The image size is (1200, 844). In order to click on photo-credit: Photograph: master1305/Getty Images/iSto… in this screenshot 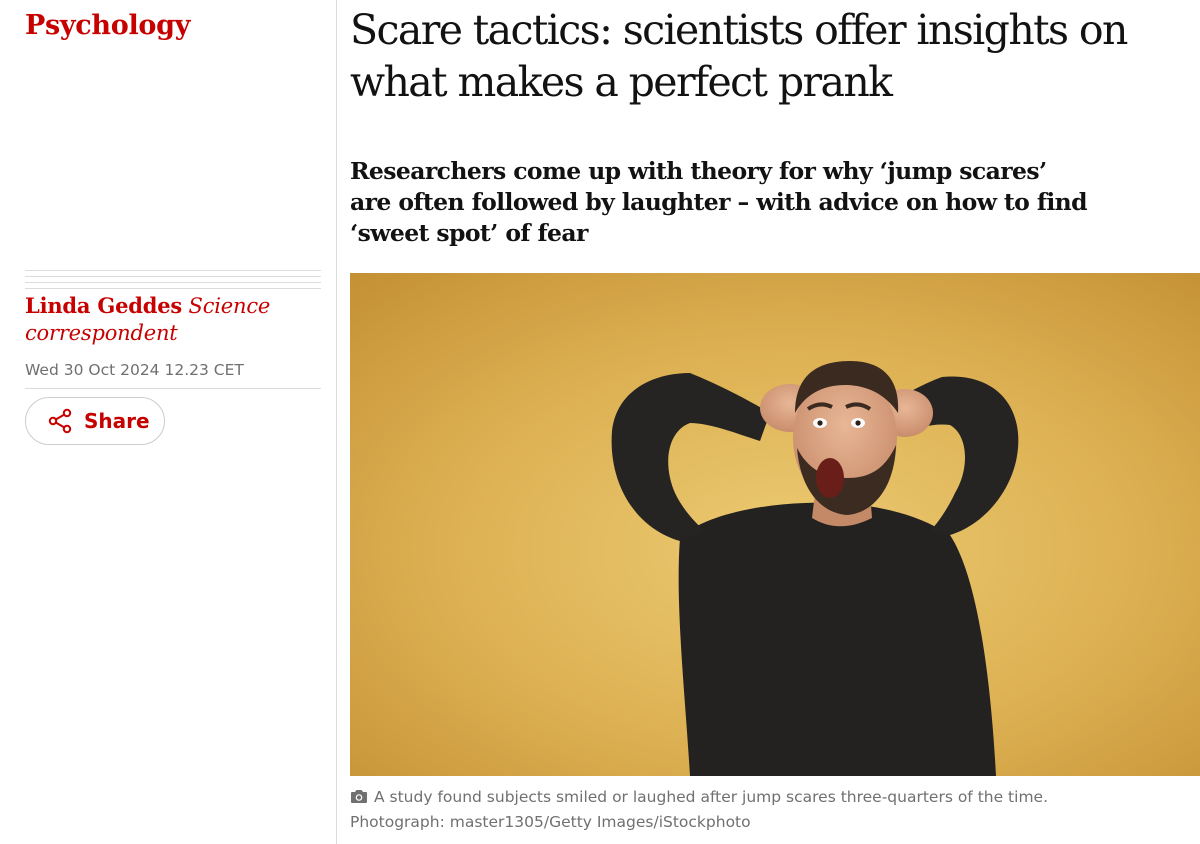, I will do `click(550, 822)`.